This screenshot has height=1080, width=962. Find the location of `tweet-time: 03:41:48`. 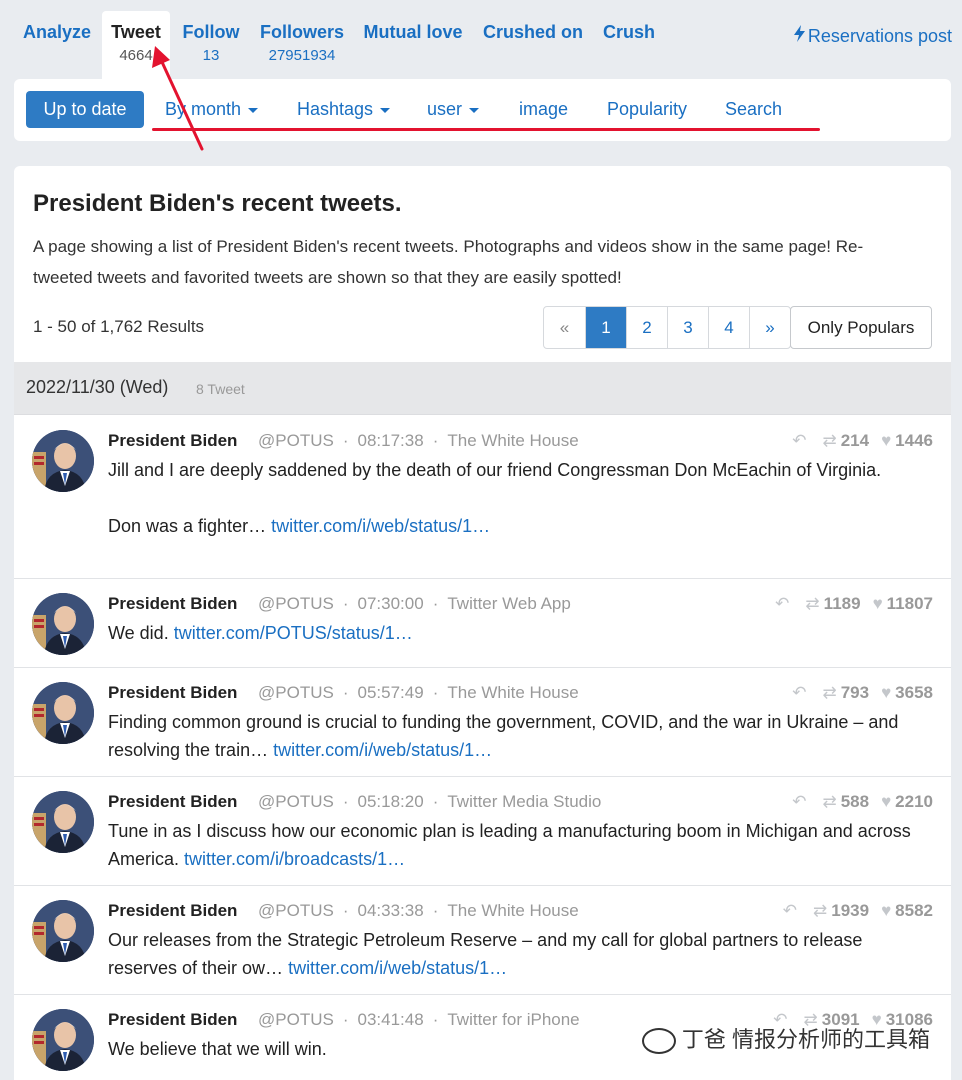

tweet-time: 03:41:48 is located at coordinates (391, 1019).